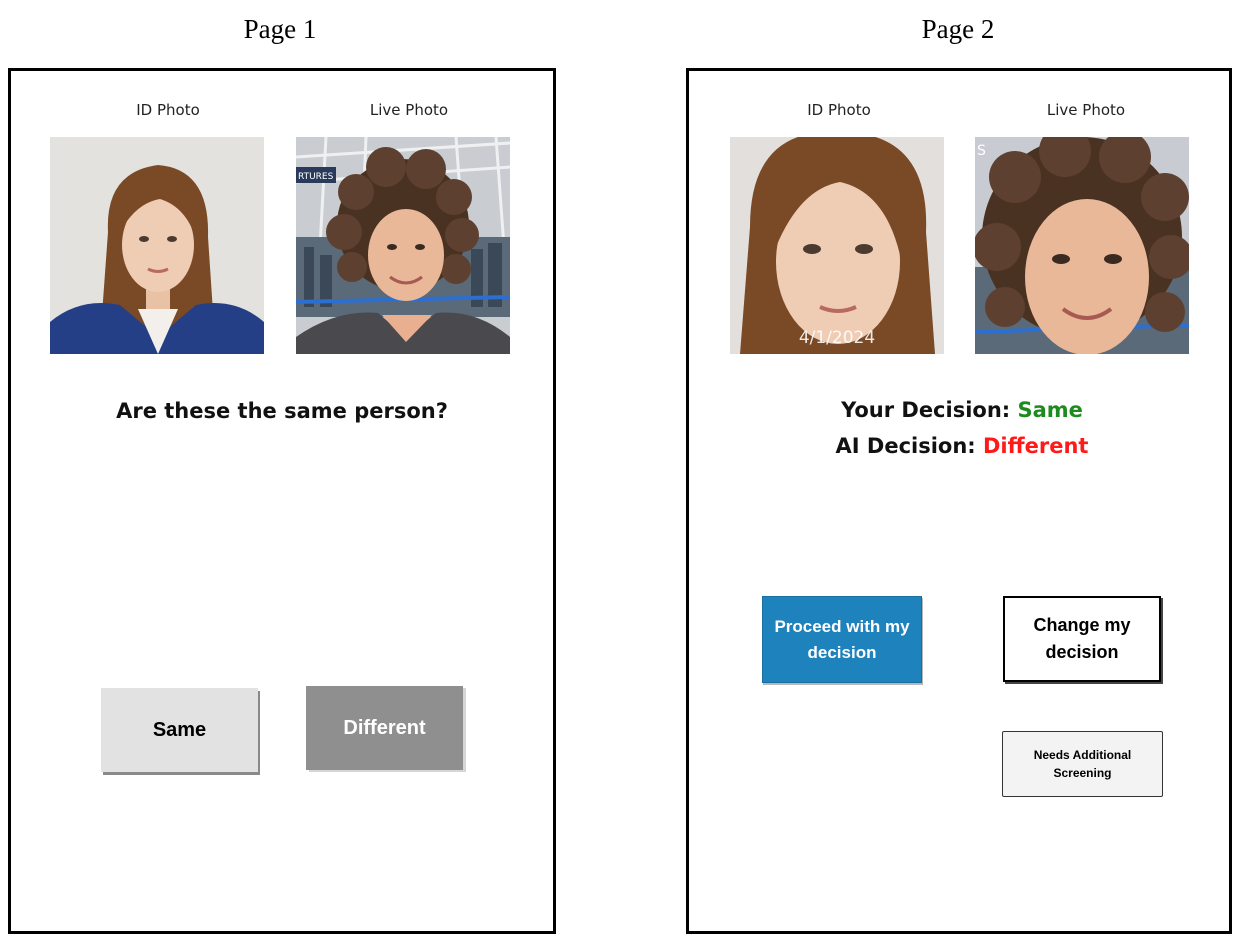  I want to click on live-photo: S, so click(1082, 245).